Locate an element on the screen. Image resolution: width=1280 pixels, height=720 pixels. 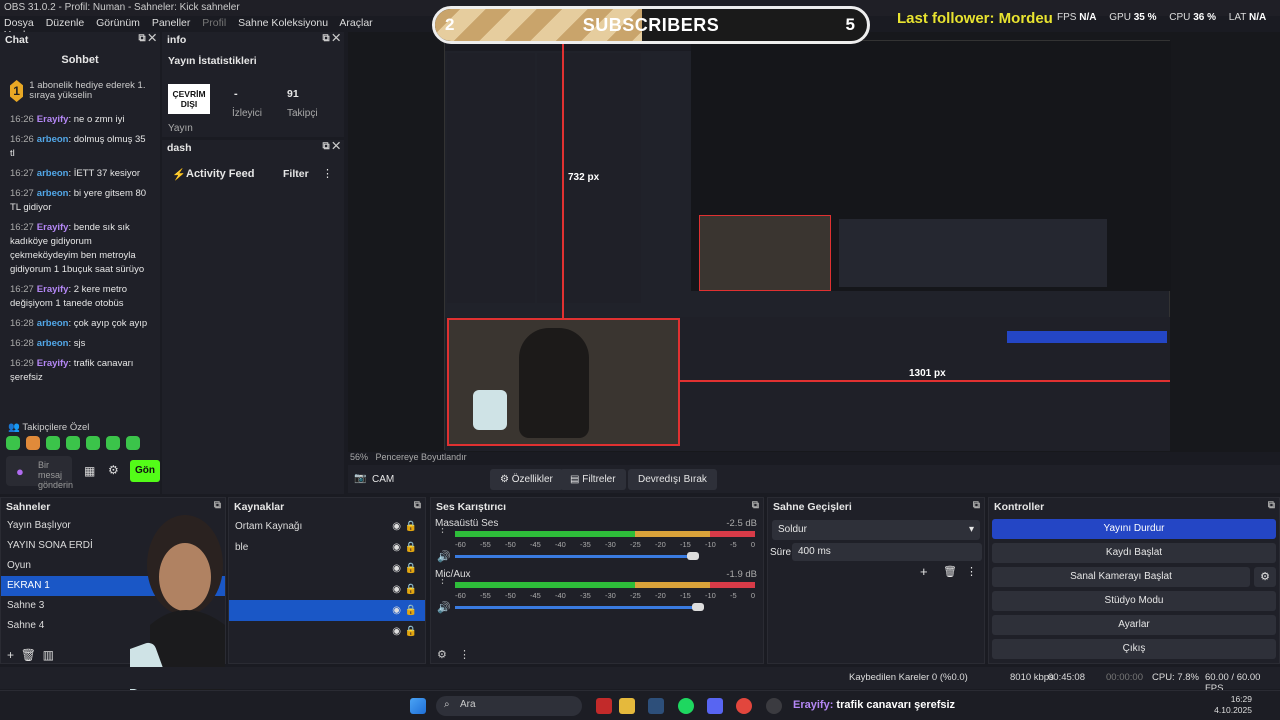
duration-input: 400 ms is located at coordinates (887, 552).